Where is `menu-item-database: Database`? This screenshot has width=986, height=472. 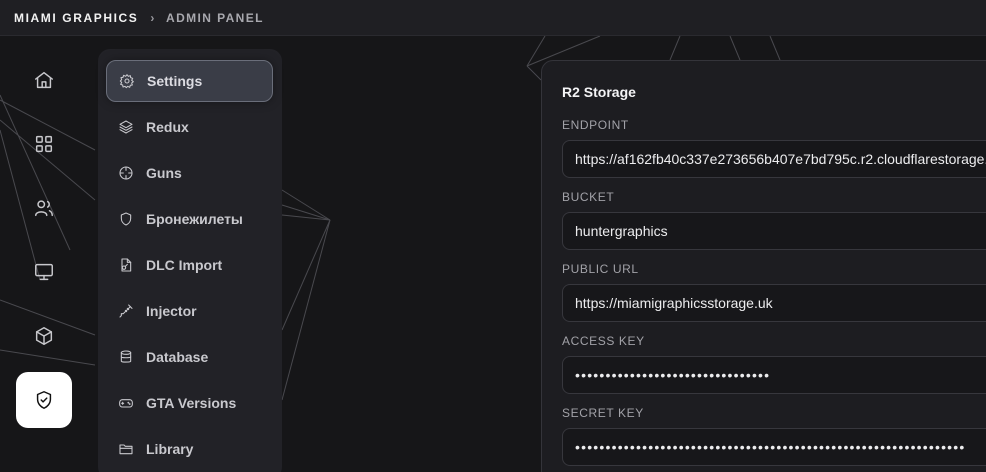 menu-item-database: Database is located at coordinates (189, 357).